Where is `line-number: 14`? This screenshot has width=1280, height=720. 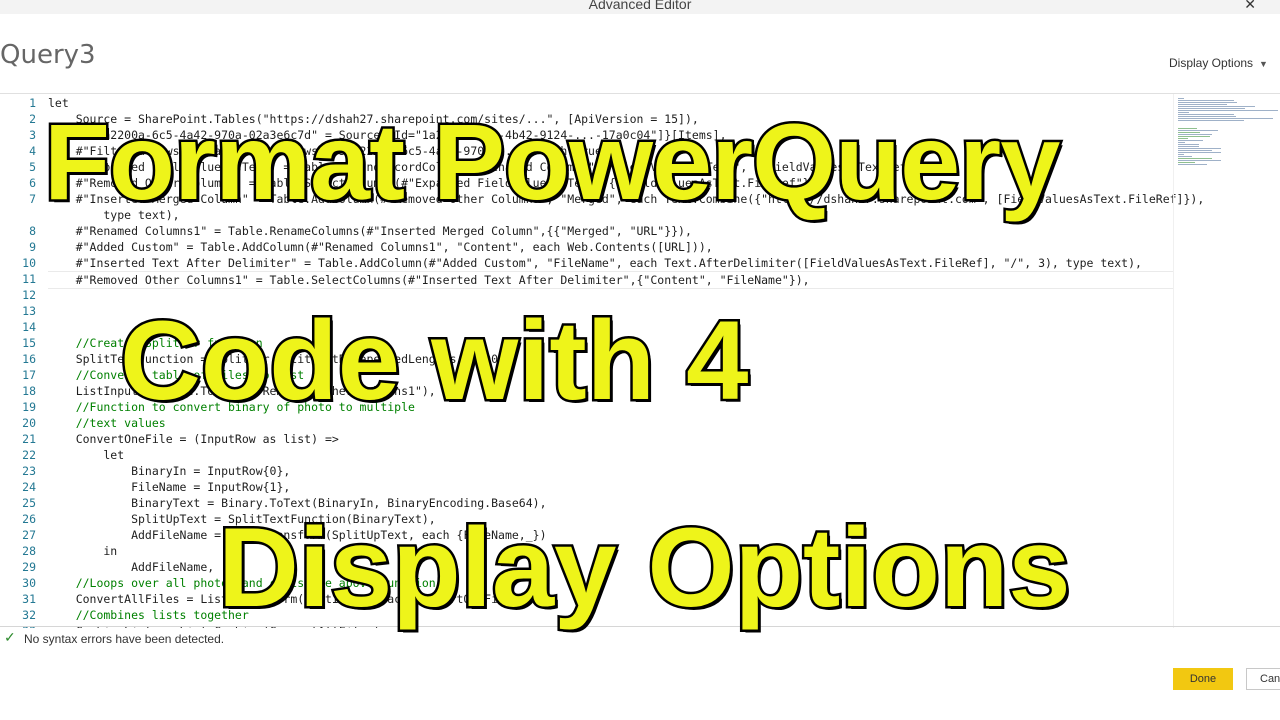
line-number: 14 is located at coordinates (29, 327).